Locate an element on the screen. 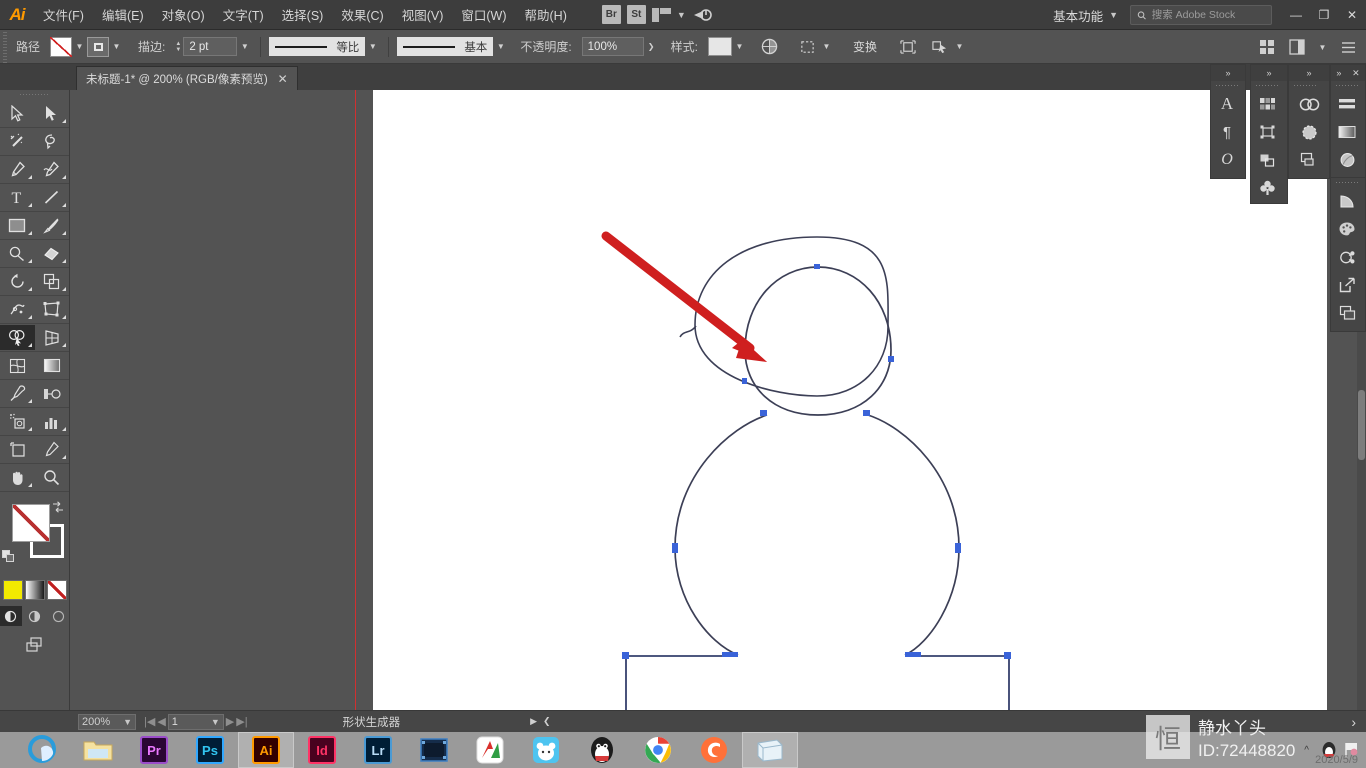 The height and width of the screenshot is (768, 1366). blend-tool is located at coordinates (52, 393).